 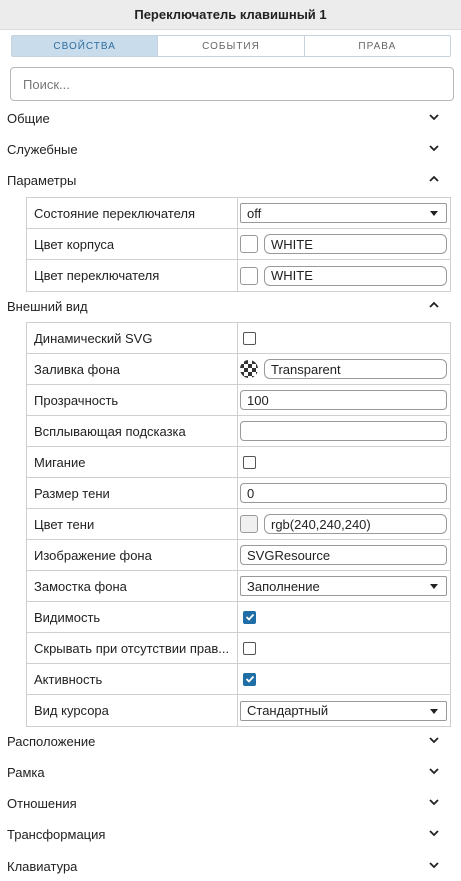 What do you see at coordinates (355, 369) in the screenshot?
I see `bg-fill-field: Transparent` at bounding box center [355, 369].